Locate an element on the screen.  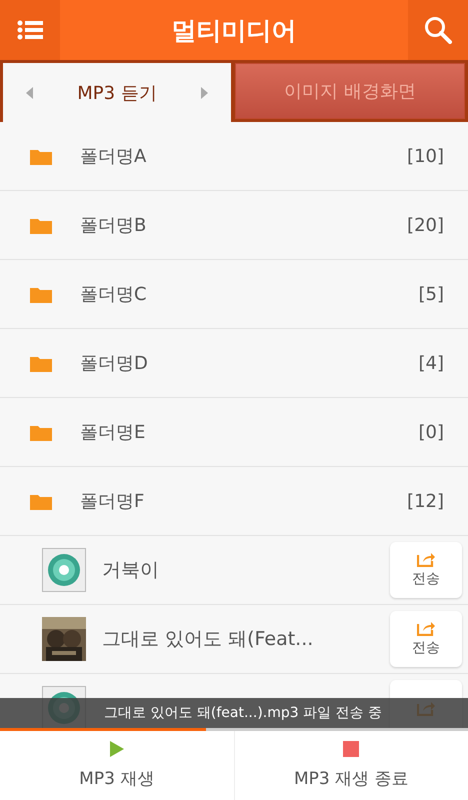
tab: MP3 듣기 is located at coordinates (117, 92).